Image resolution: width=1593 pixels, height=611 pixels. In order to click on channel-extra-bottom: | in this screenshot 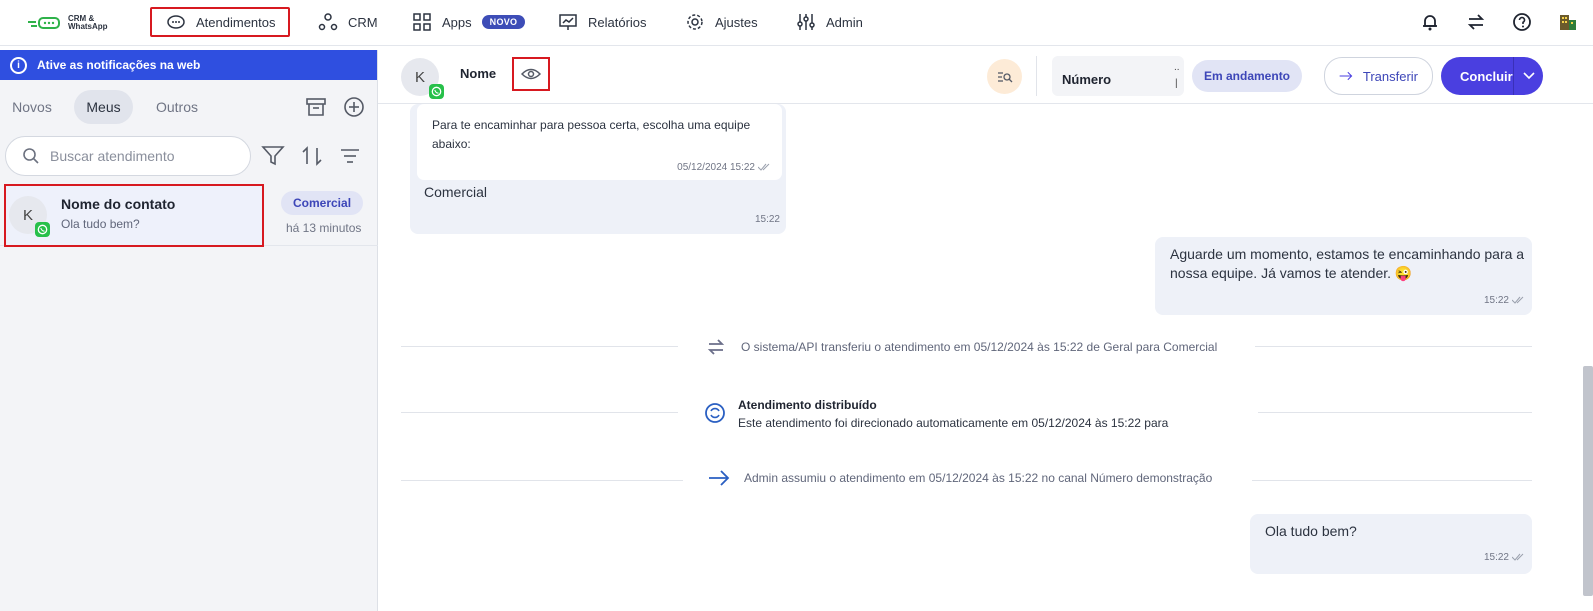, I will do `click(1176, 83)`.